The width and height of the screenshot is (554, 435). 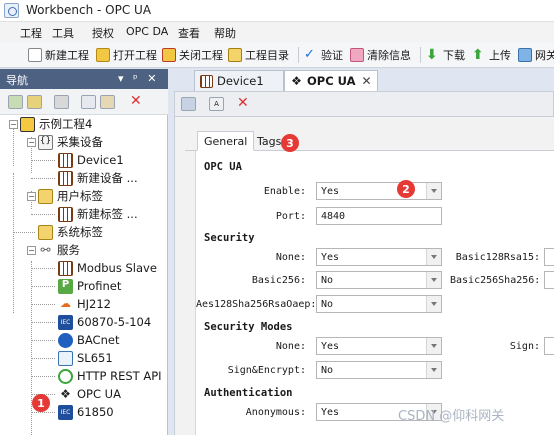 What do you see at coordinates (11, 10) in the screenshot?
I see `app-icon` at bounding box center [11, 10].